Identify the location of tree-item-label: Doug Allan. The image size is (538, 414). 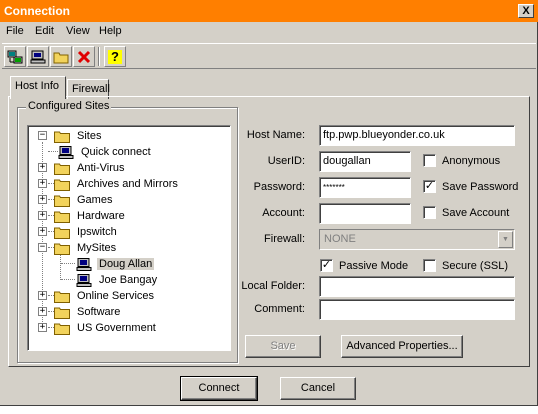
(126, 264).